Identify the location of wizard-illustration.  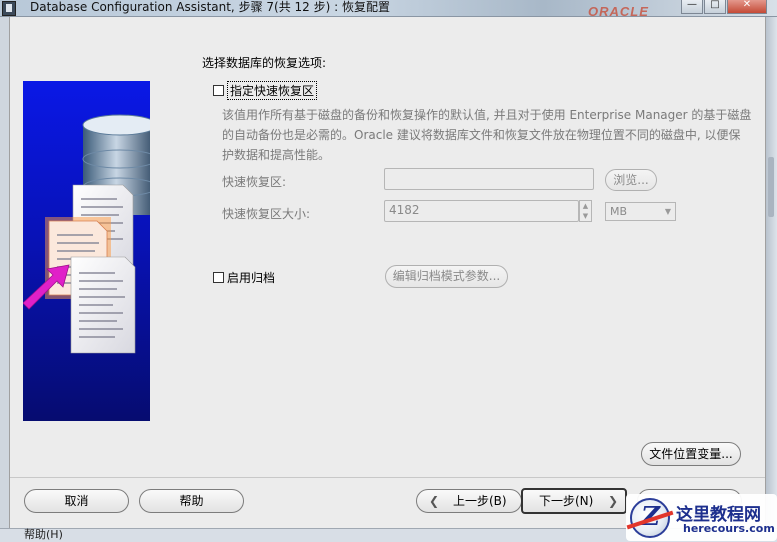
(86, 251).